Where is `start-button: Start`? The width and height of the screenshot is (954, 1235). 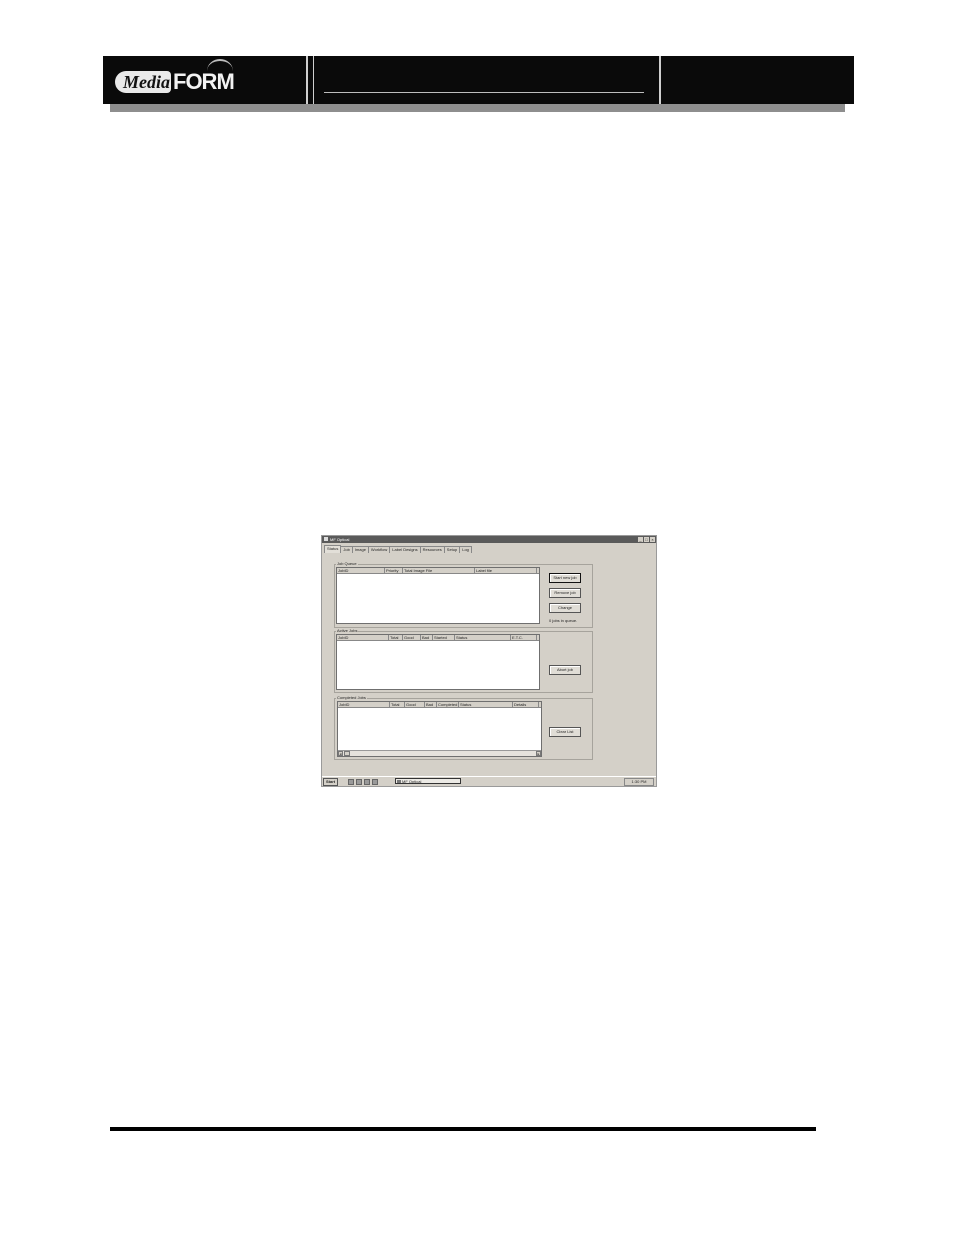
start-button: Start is located at coordinates (331, 782).